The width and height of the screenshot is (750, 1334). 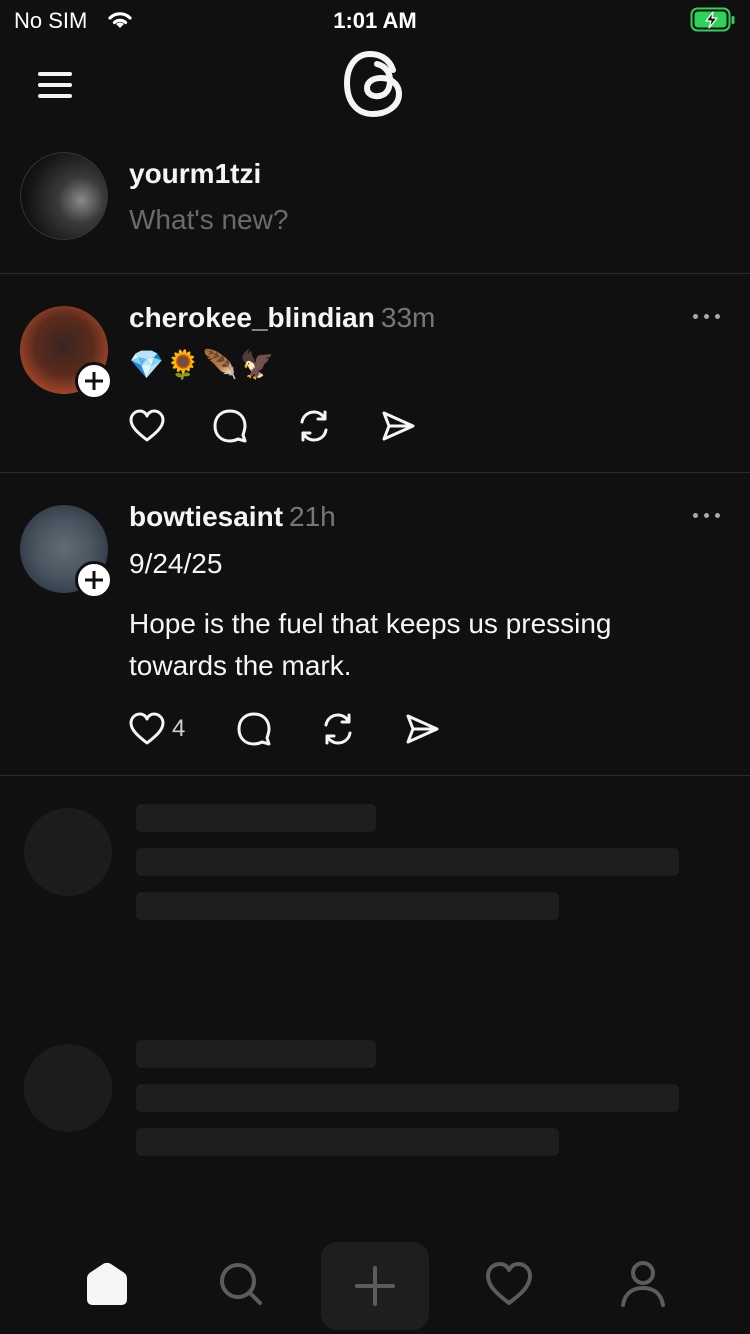 What do you see at coordinates (170, 426) in the screenshot?
I see `like-button` at bounding box center [170, 426].